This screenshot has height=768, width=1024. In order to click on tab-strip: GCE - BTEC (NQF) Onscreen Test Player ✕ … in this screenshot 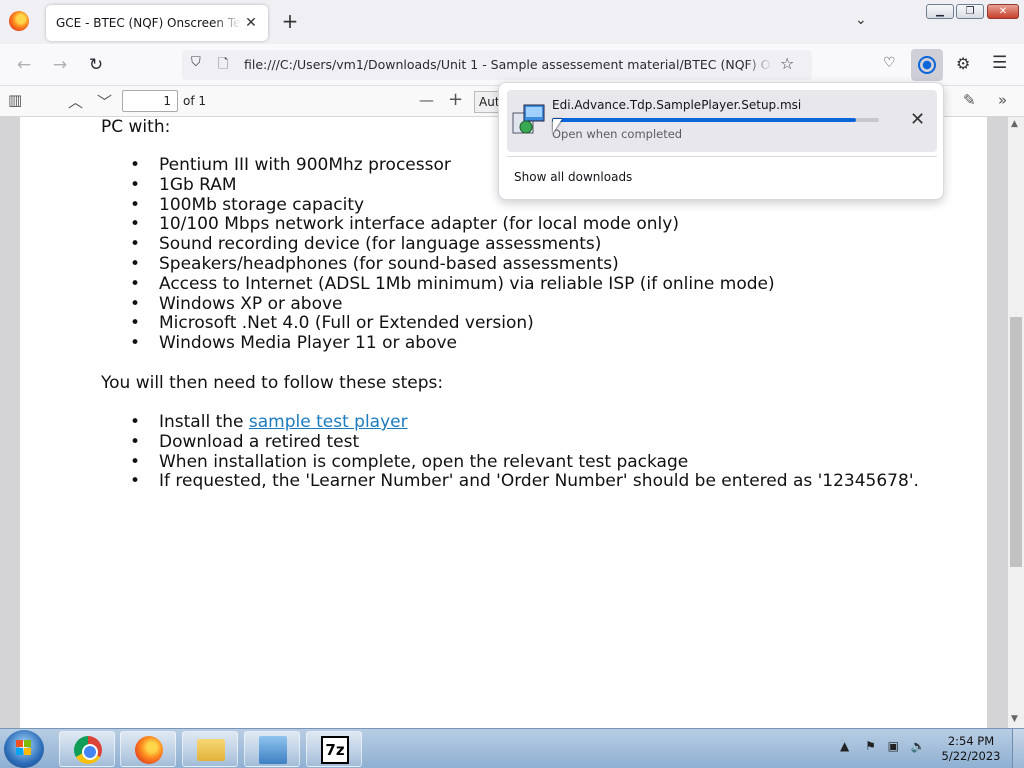, I will do `click(512, 22)`.